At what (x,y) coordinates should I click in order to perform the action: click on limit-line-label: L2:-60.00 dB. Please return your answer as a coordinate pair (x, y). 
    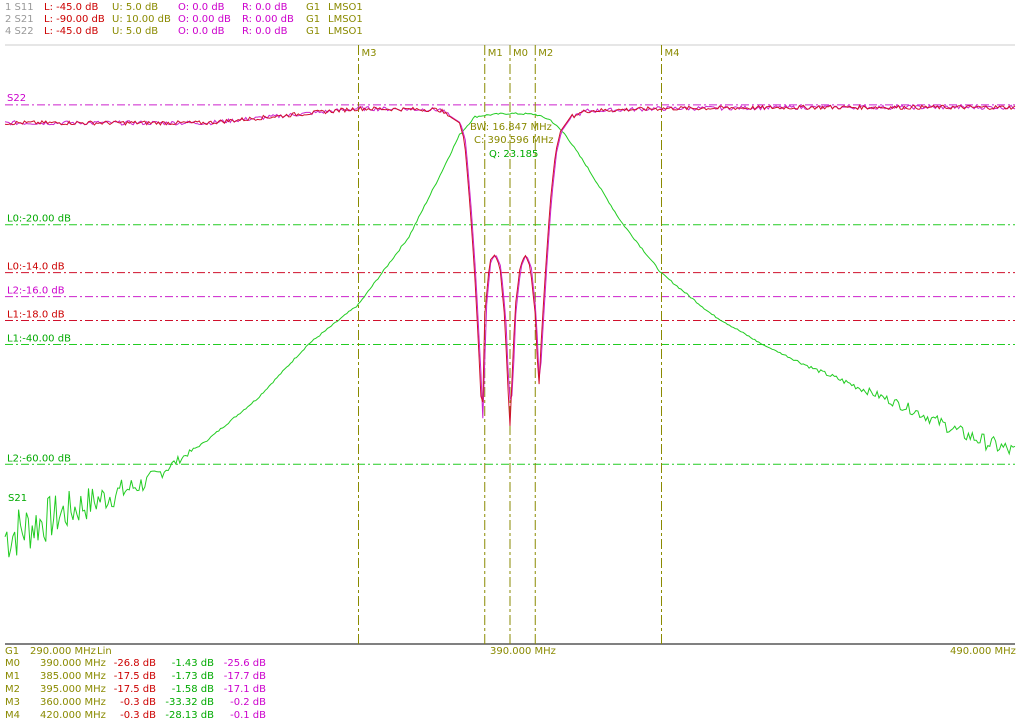
    Looking at the image, I should click on (39, 458).